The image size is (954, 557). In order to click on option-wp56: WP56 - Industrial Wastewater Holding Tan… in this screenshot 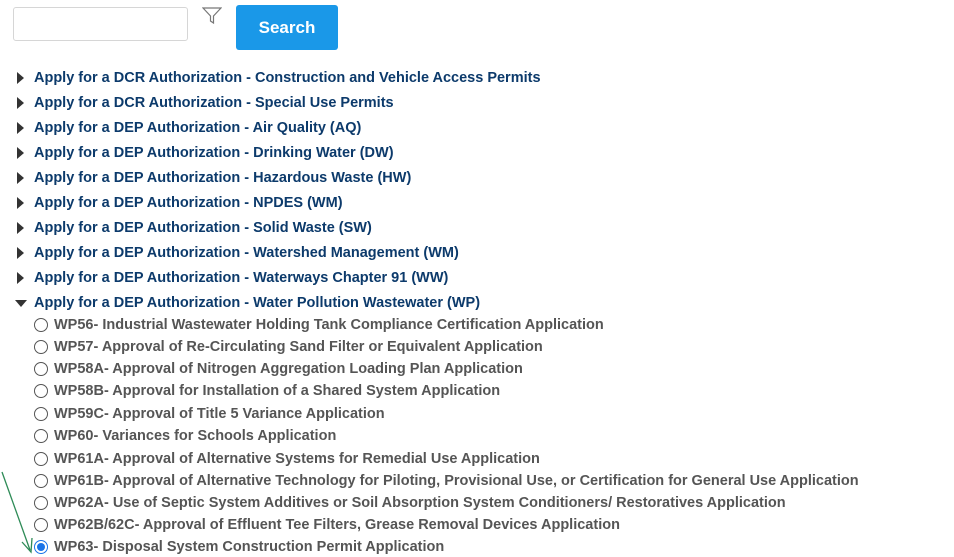, I will do `click(319, 325)`.